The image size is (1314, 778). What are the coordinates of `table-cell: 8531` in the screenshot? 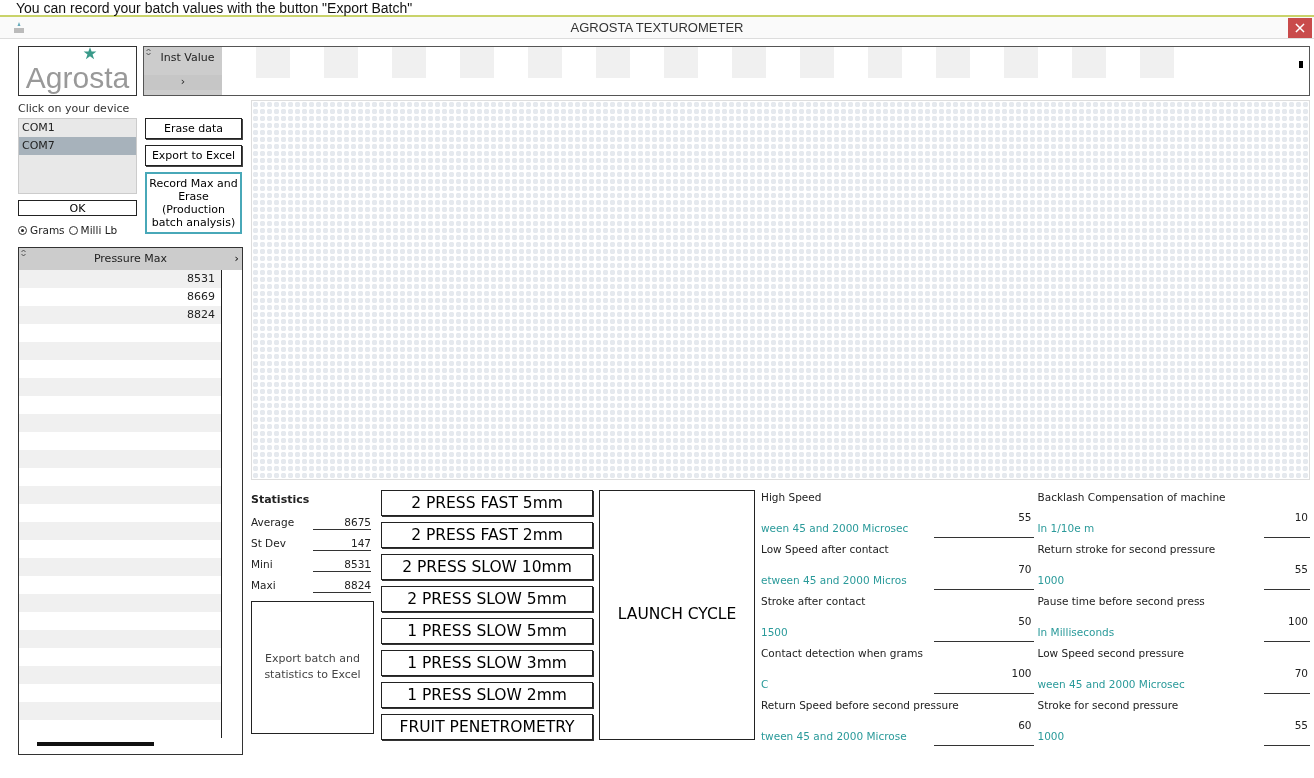 It's located at (201, 278).